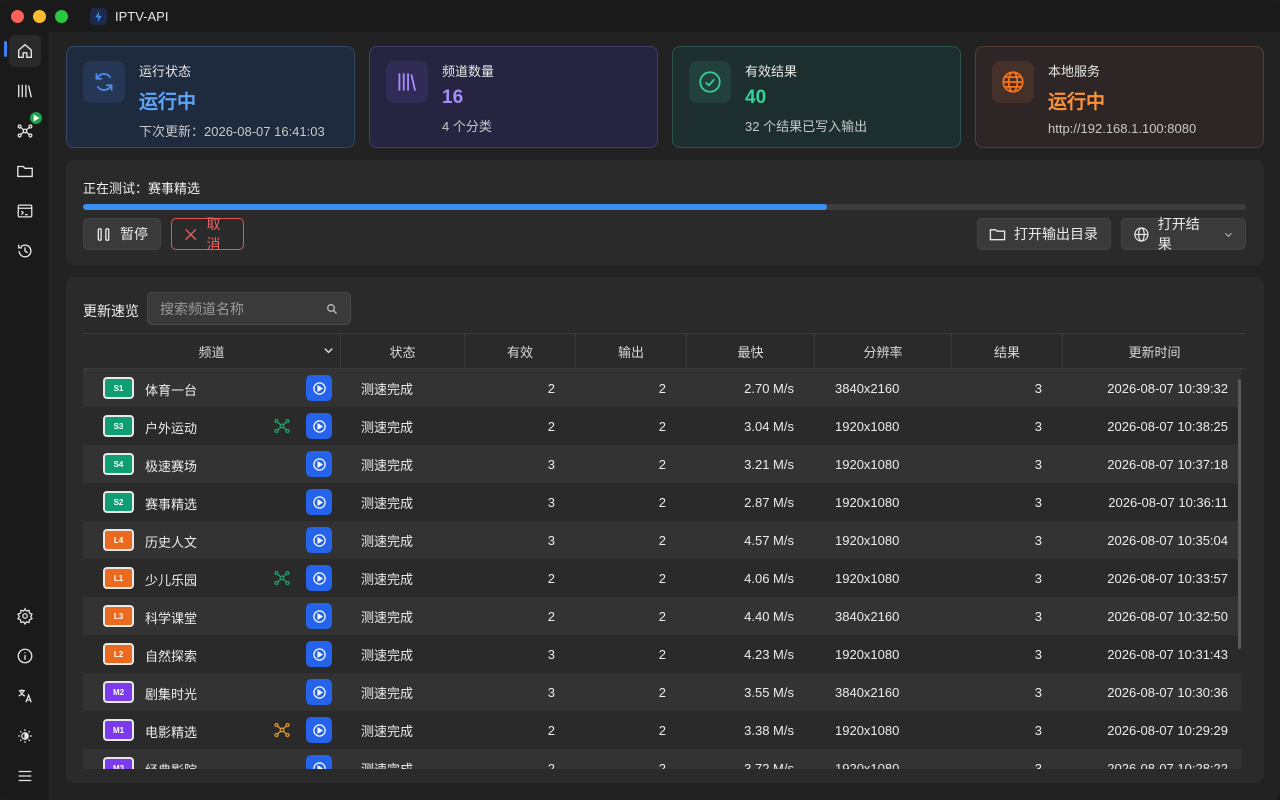 The image size is (1280, 800). What do you see at coordinates (25, 129) in the screenshot?
I see `sidebar-item-network` at bounding box center [25, 129].